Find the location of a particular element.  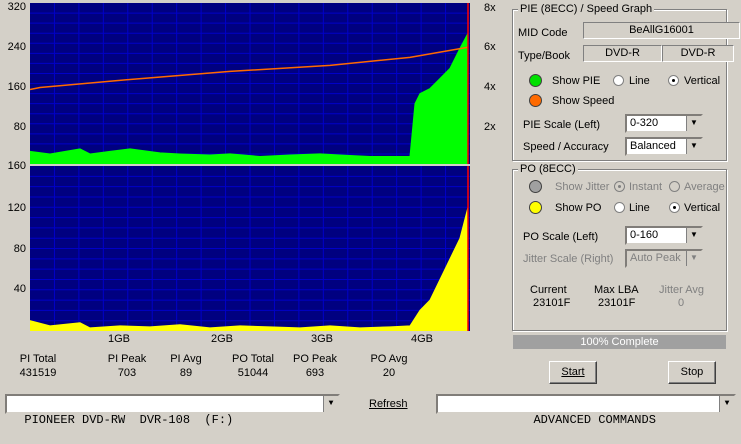

current-value: 23101F is located at coordinates (552, 303).